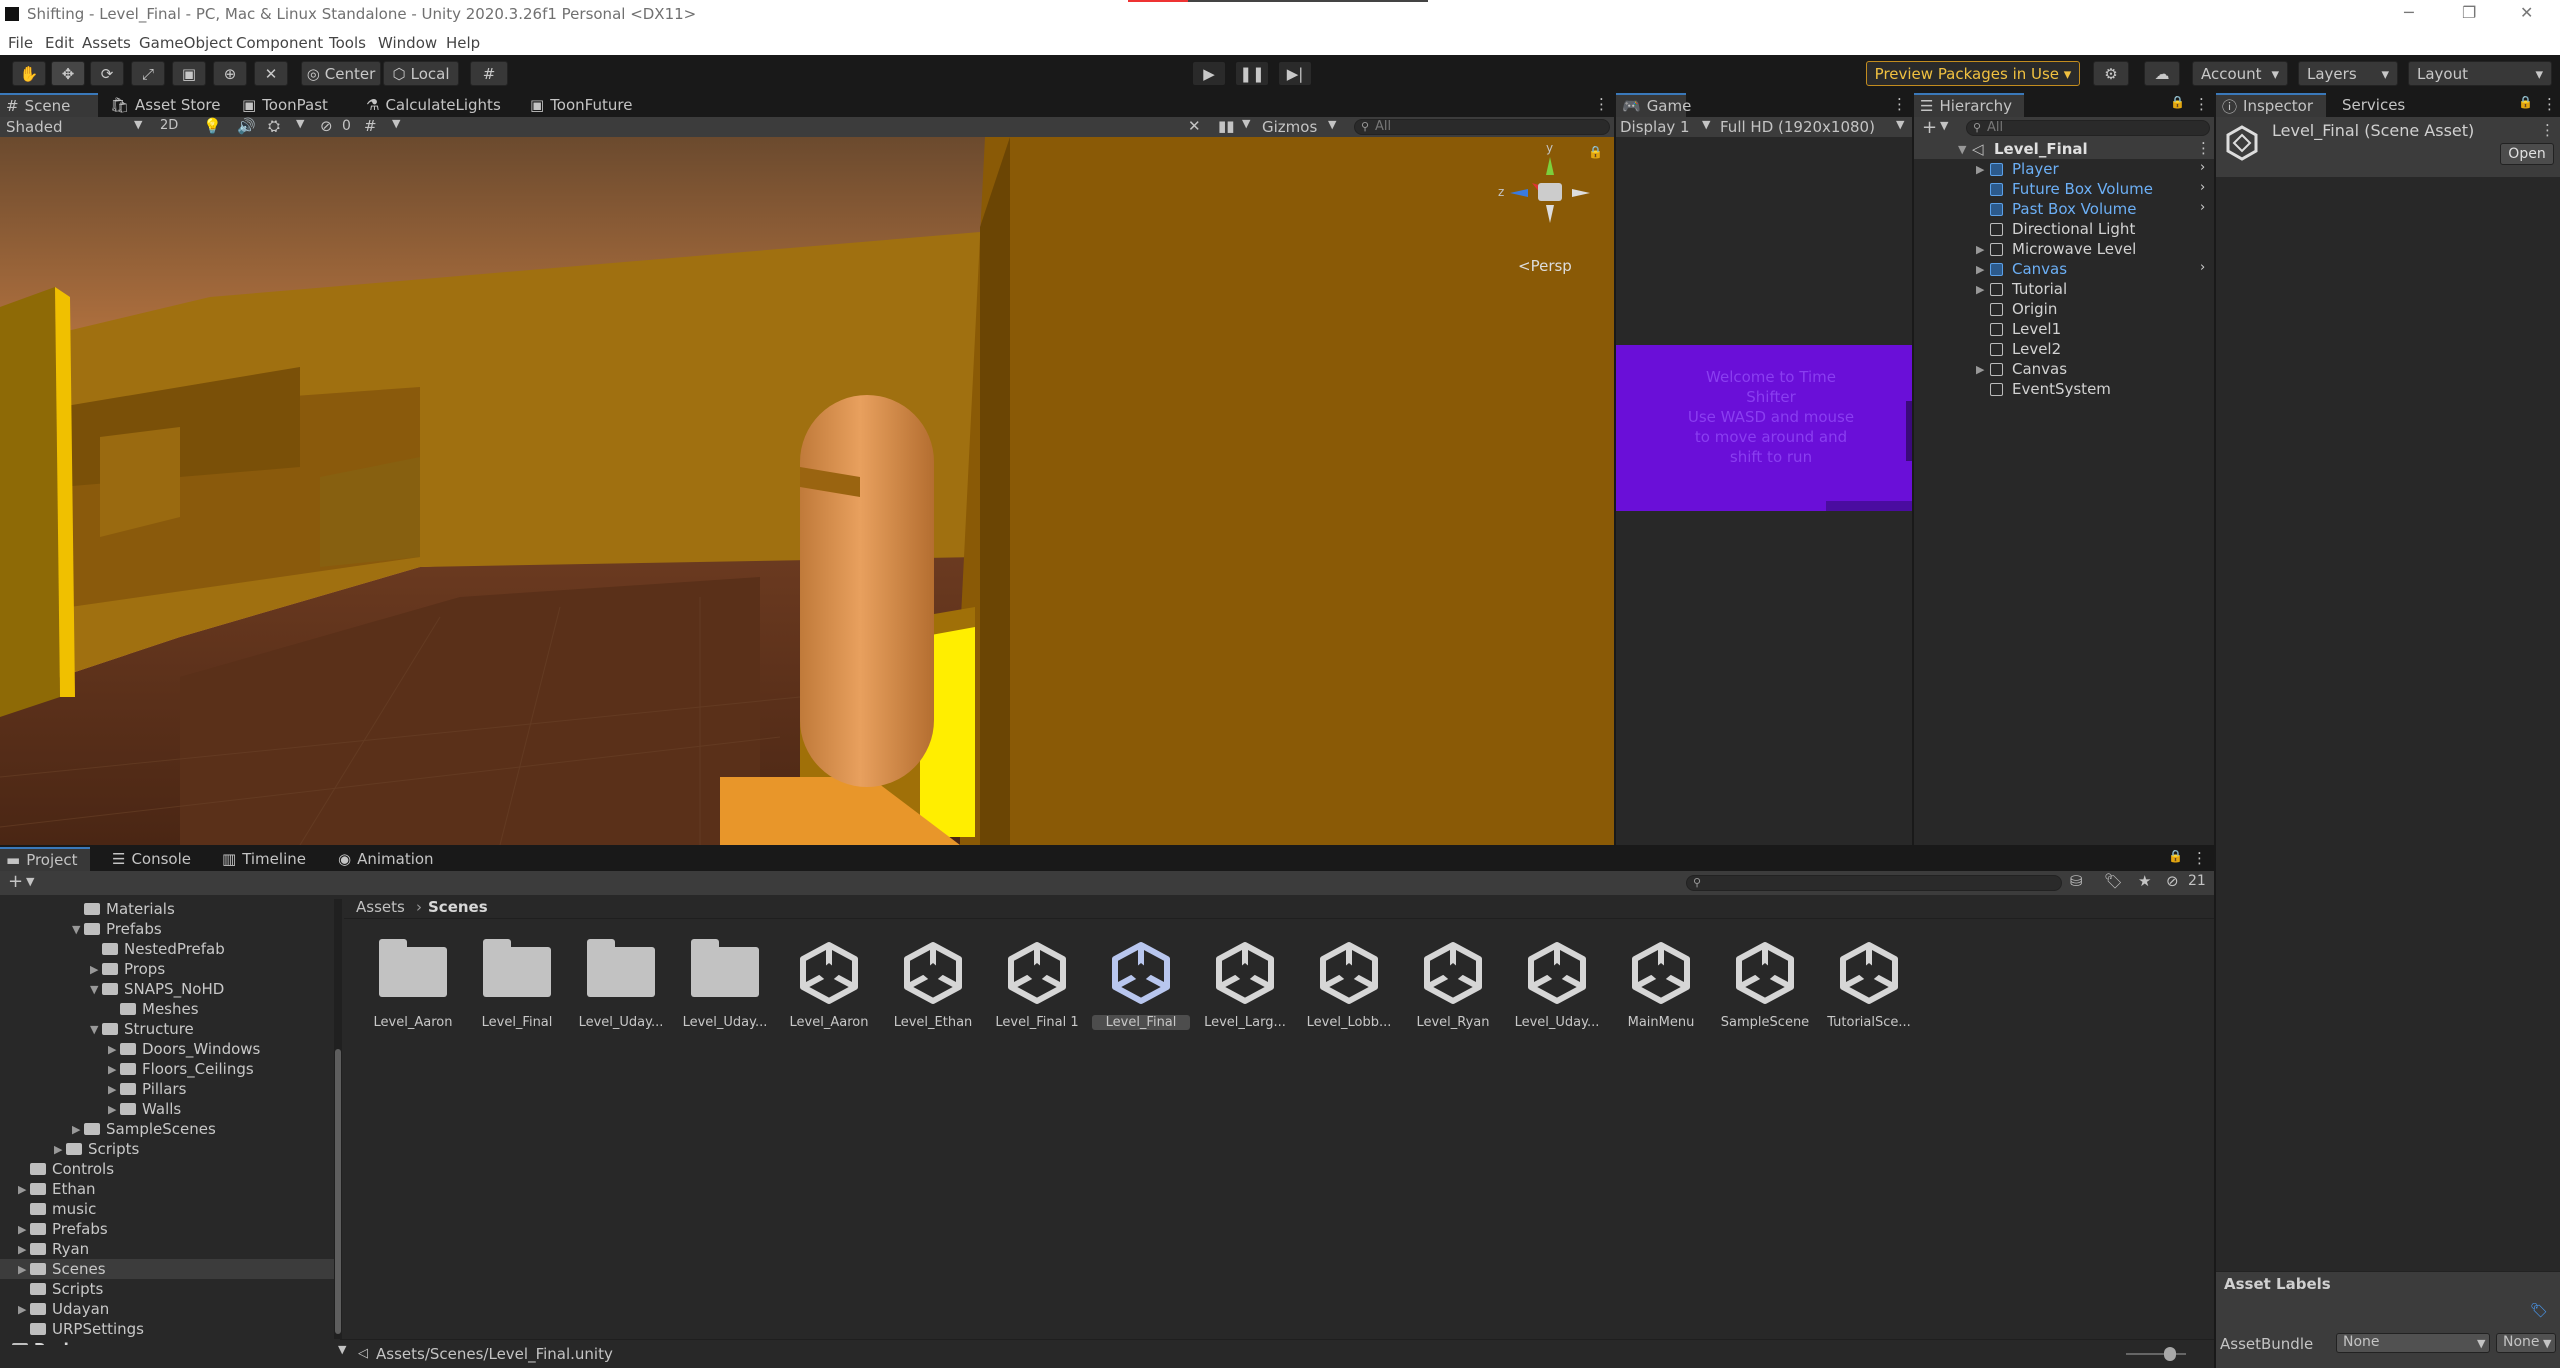 This screenshot has width=2560, height=1368. What do you see at coordinates (2064, 289) in the screenshot?
I see `hierarchy-item: ▶ Tutorial` at bounding box center [2064, 289].